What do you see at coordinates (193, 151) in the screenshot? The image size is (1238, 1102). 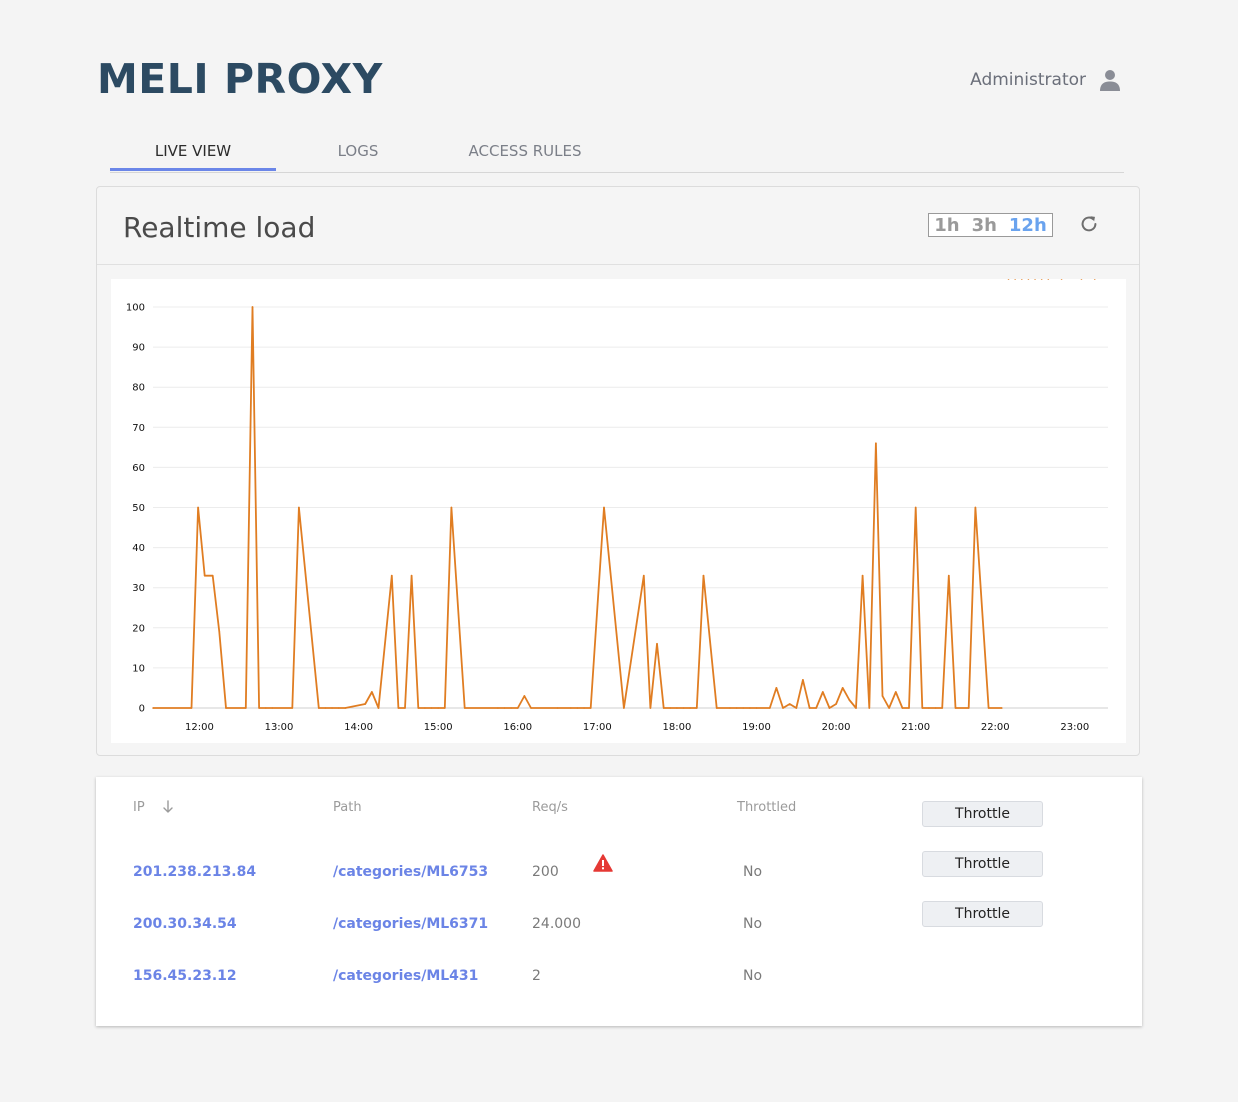 I see `tab-live-view: LIVE VIEW` at bounding box center [193, 151].